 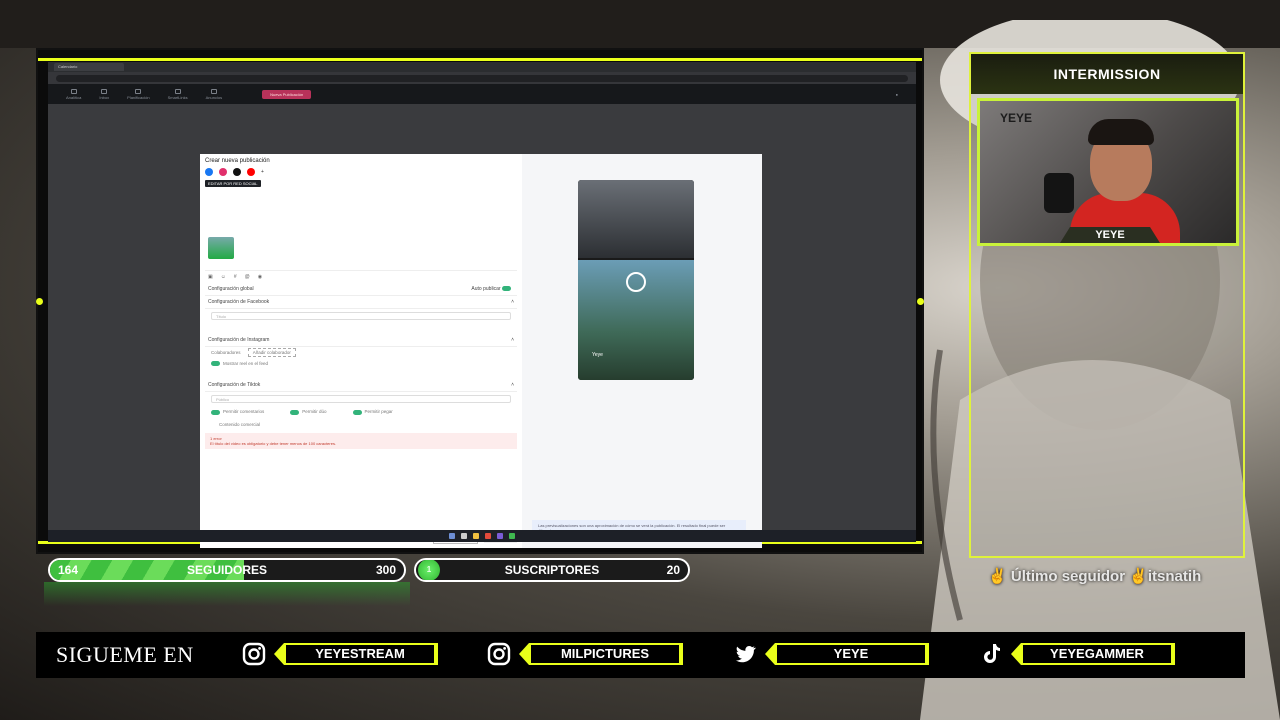 I want to click on social-item-instagram-1: YEYESTREAM, so click(x=340, y=654).